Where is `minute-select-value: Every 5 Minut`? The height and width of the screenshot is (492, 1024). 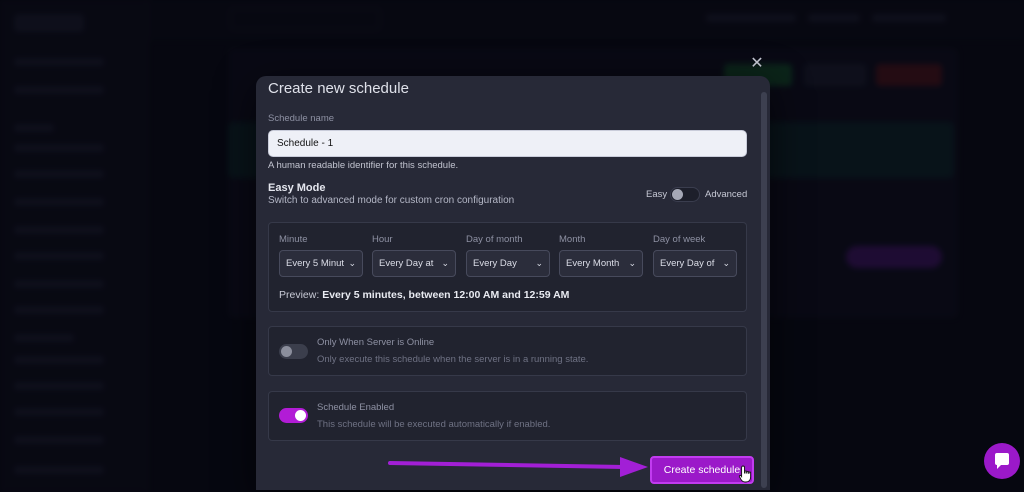 minute-select-value: Every 5 Minut is located at coordinates (315, 263).